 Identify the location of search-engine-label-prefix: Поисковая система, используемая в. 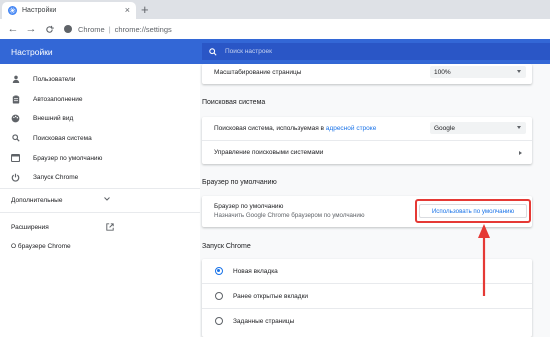
(270, 128).